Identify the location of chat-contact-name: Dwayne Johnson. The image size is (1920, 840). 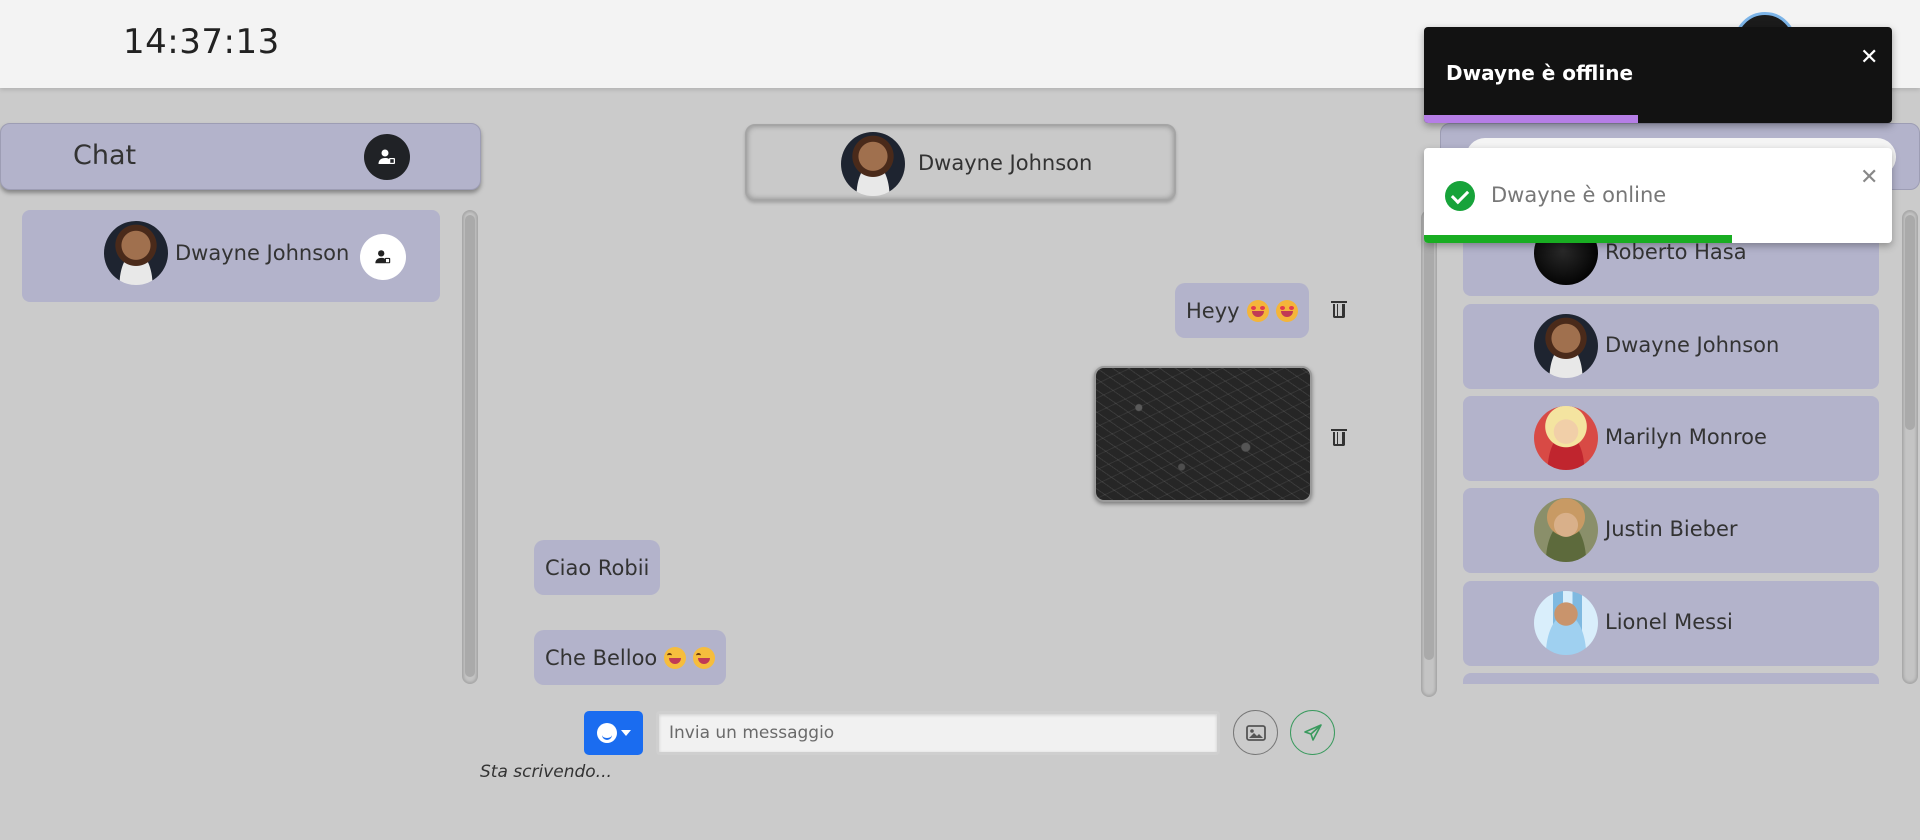
(1005, 163).